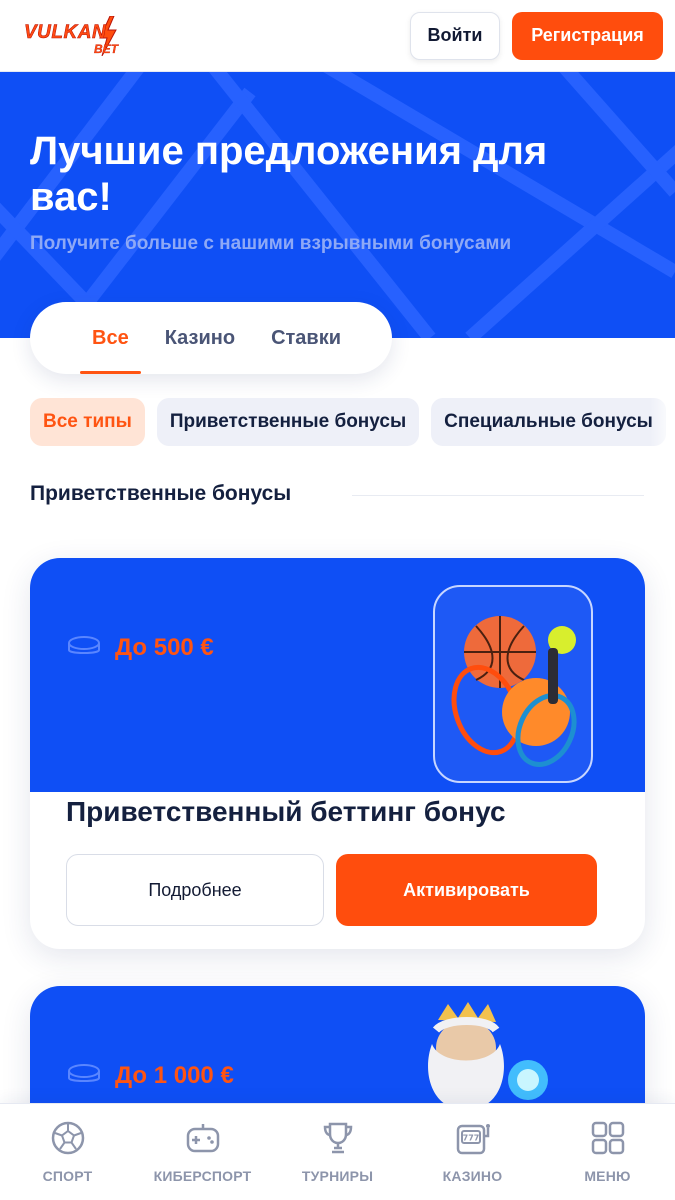 This screenshot has width=675, height=1200. What do you see at coordinates (548, 422) in the screenshot?
I see `filter-special-bonuses: Специальные бонусы` at bounding box center [548, 422].